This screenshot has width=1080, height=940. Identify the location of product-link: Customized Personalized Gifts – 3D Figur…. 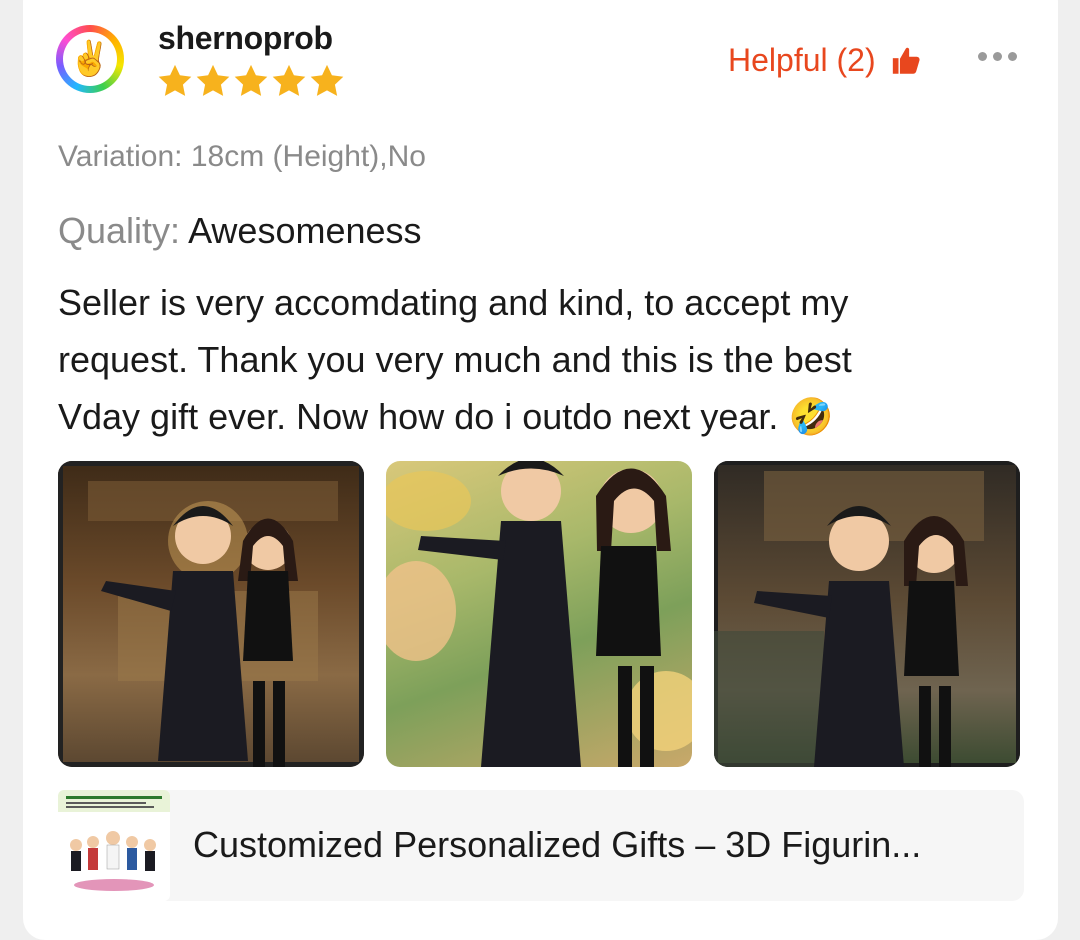
(541, 845).